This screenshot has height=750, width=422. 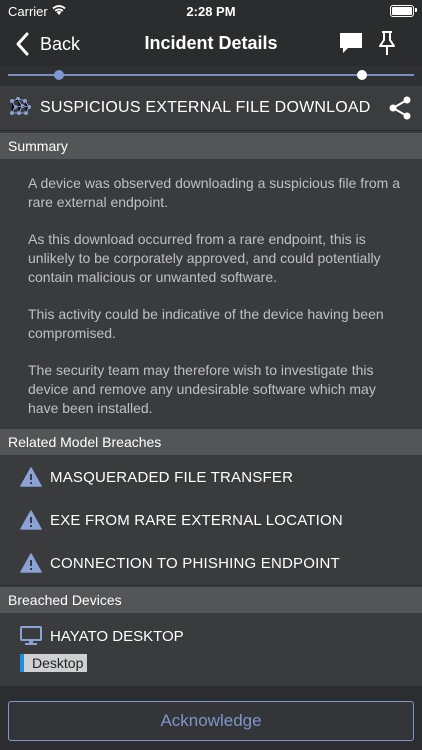 What do you see at coordinates (20, 106) in the screenshot?
I see `network-cluster-icon` at bounding box center [20, 106].